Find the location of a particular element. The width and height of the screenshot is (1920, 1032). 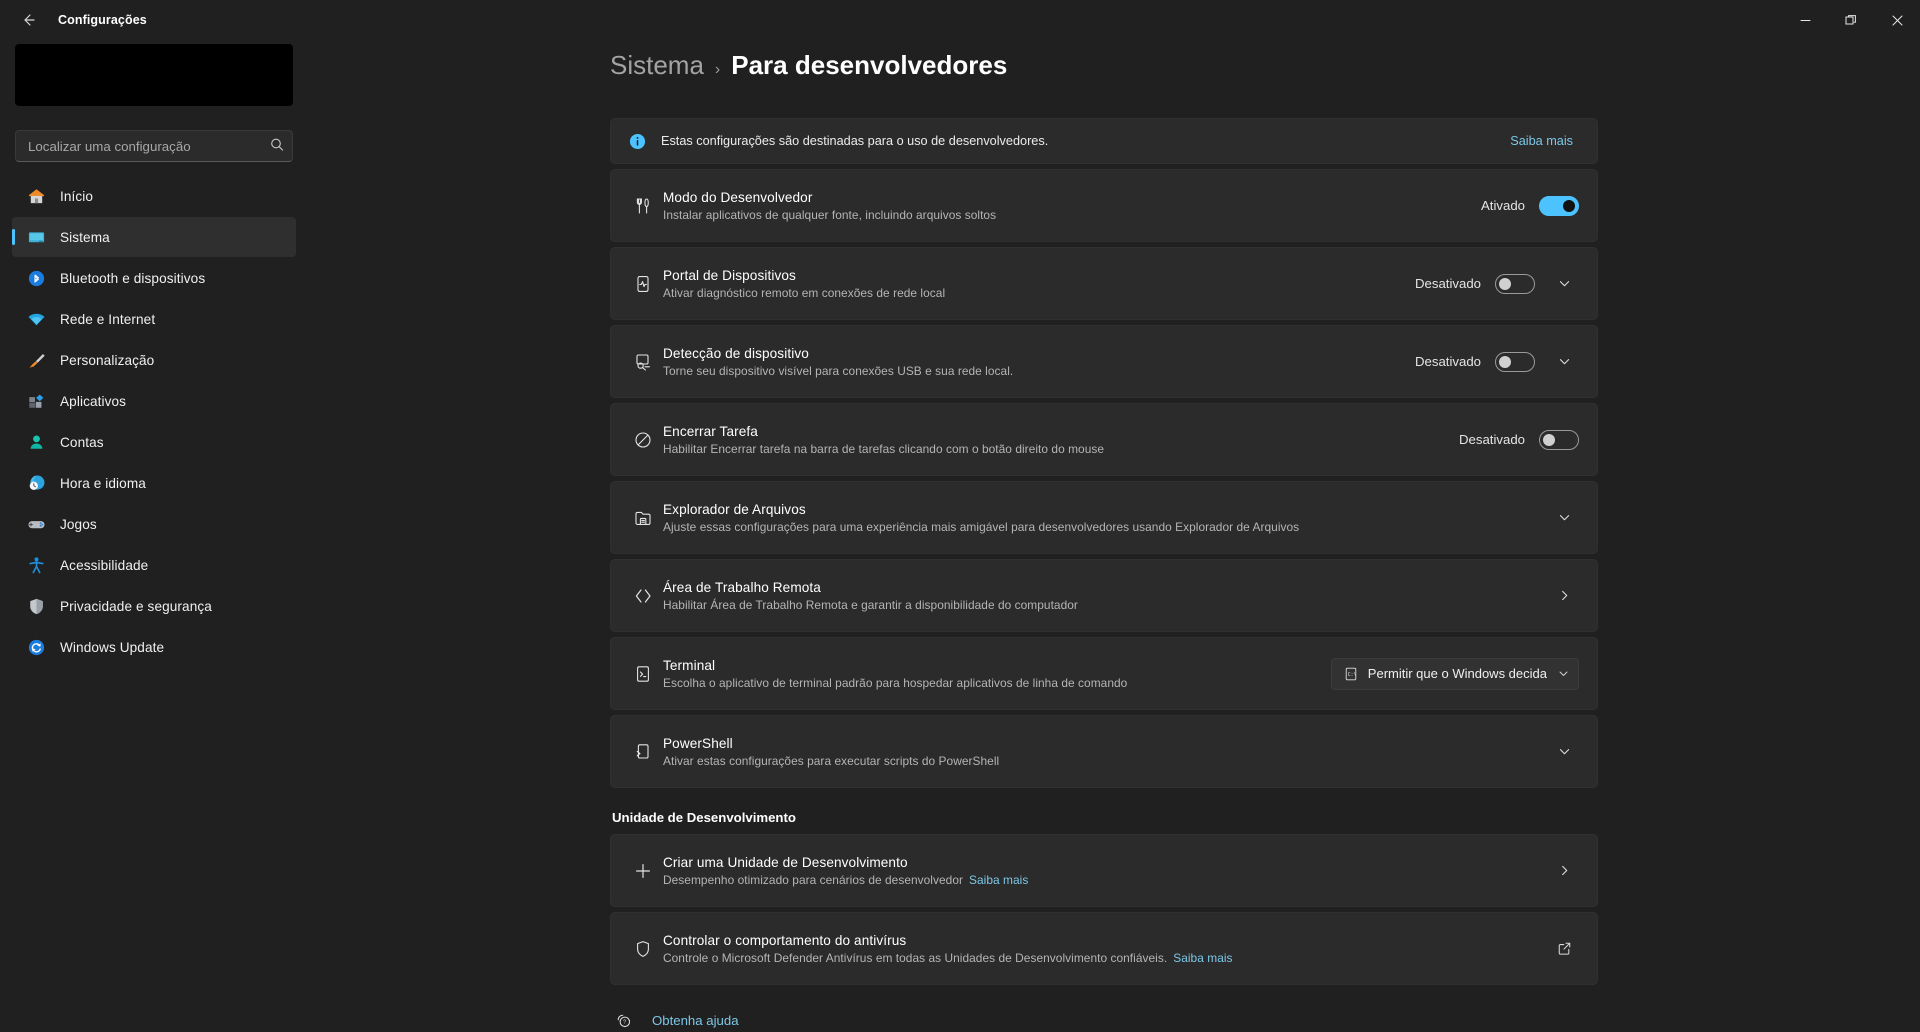

account-card-redacted is located at coordinates (154, 75).